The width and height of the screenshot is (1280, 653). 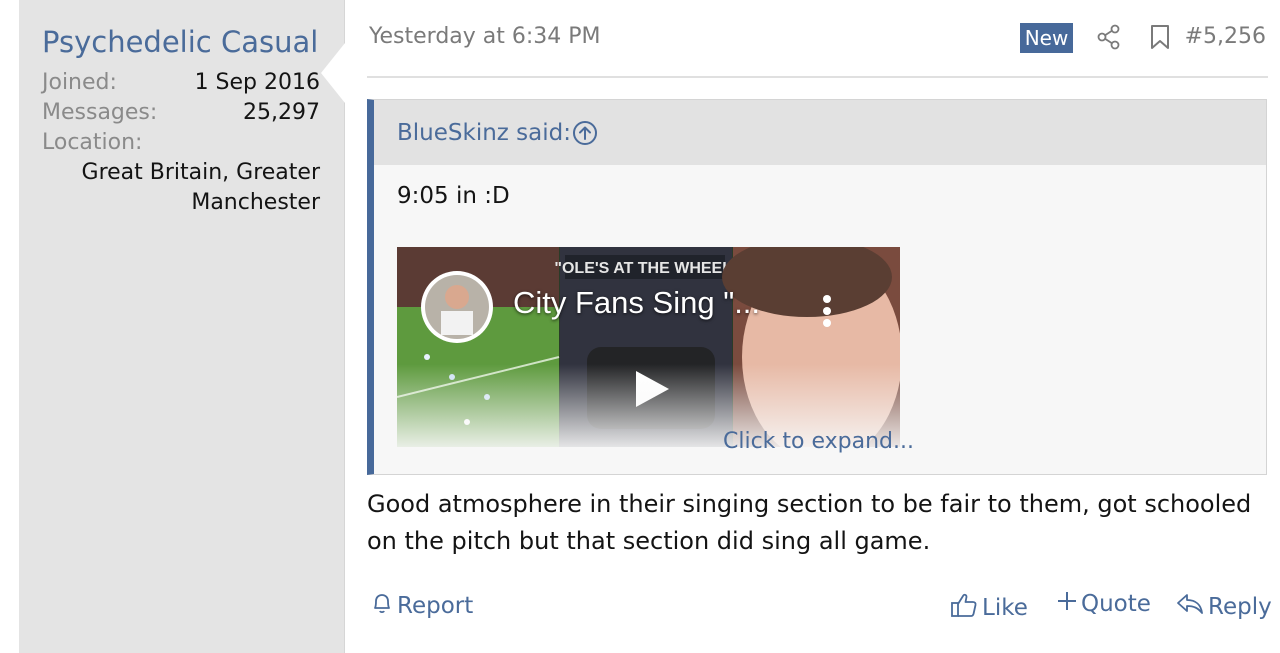 What do you see at coordinates (453, 196) in the screenshot?
I see `quote-text: 9:05 in :D` at bounding box center [453, 196].